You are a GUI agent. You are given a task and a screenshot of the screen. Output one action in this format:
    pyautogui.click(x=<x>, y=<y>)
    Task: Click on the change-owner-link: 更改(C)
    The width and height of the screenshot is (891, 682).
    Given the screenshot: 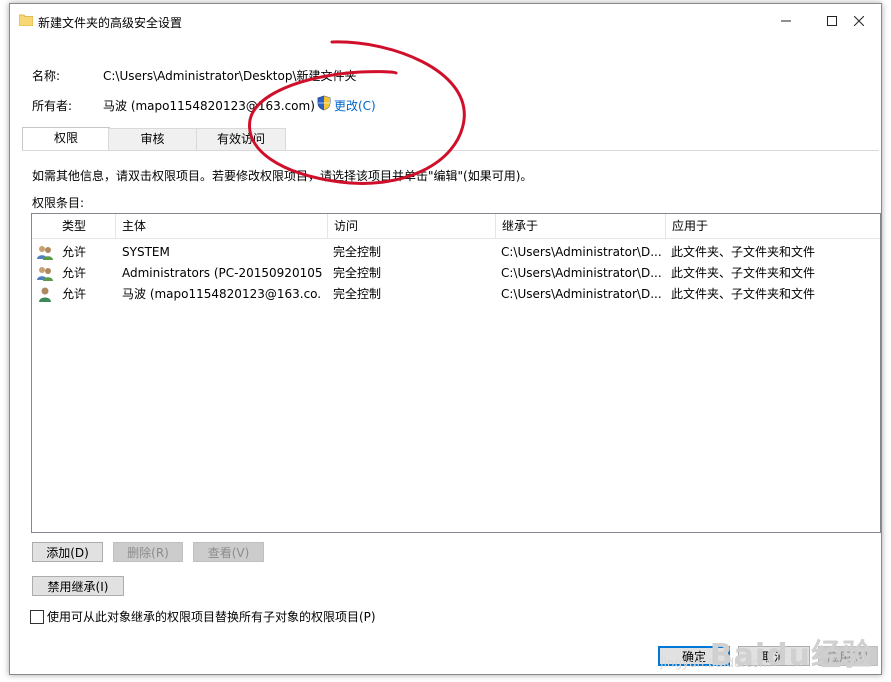 What is the action you would take?
    pyautogui.click(x=355, y=105)
    